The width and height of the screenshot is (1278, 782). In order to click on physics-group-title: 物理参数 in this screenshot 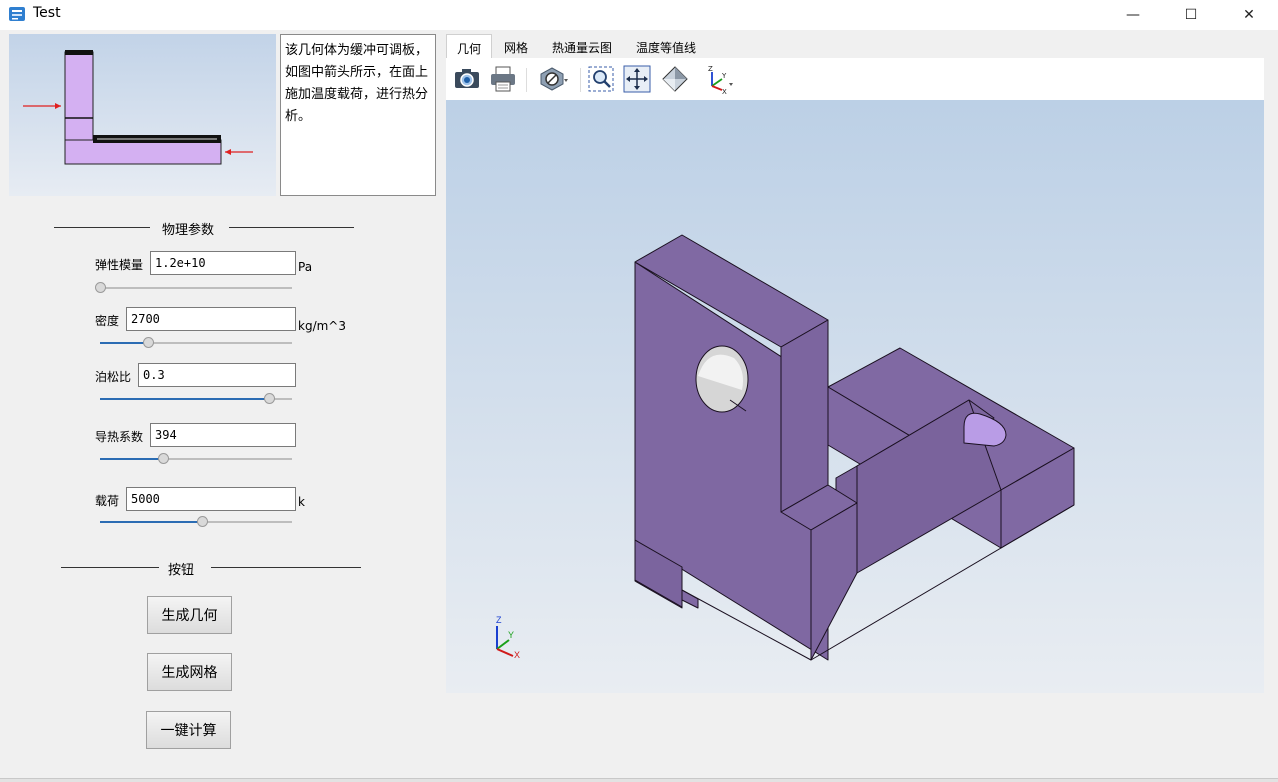, I will do `click(204, 228)`.